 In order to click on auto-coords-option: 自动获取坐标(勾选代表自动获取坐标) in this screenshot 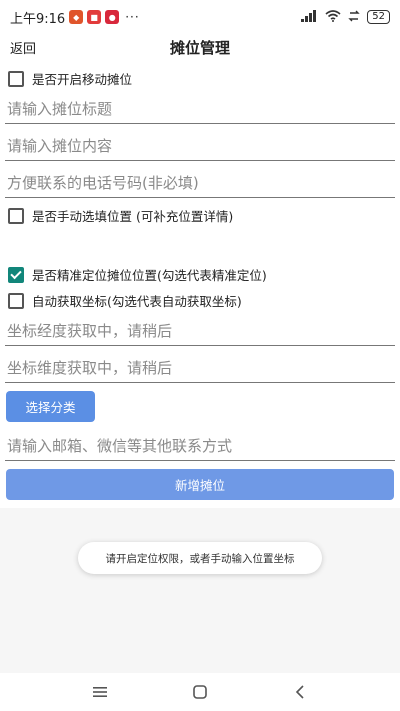, I will do `click(125, 300)`.